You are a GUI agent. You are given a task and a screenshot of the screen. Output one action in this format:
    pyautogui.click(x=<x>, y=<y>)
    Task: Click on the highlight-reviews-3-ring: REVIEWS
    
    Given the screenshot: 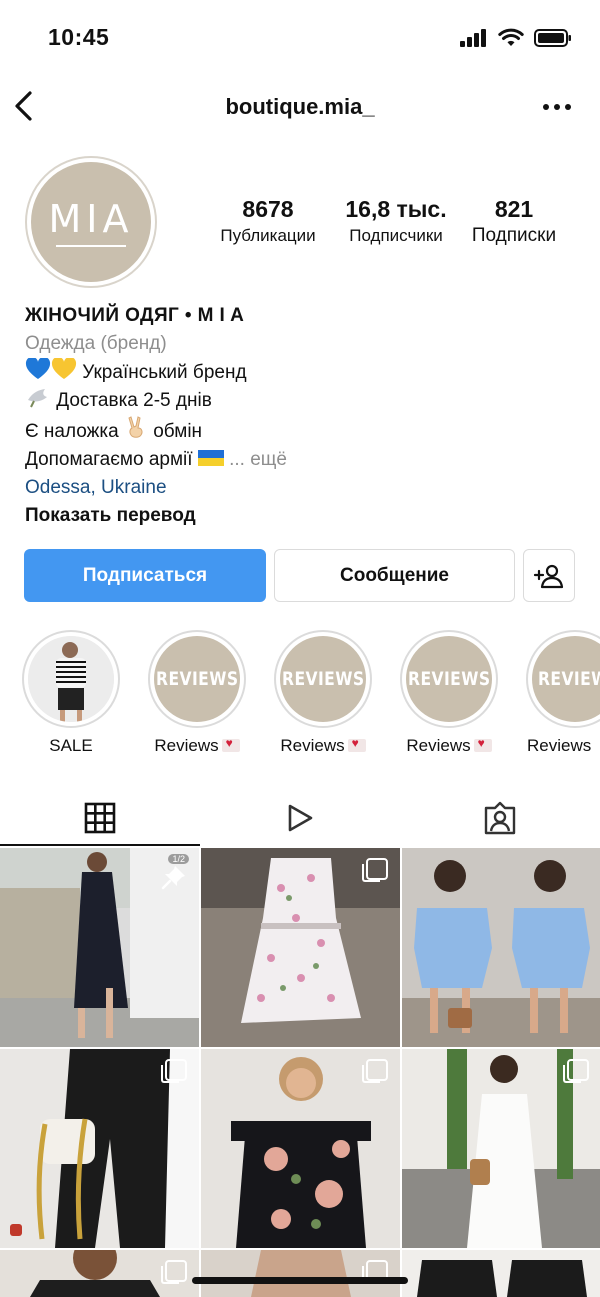 What is the action you would take?
    pyautogui.click(x=449, y=679)
    